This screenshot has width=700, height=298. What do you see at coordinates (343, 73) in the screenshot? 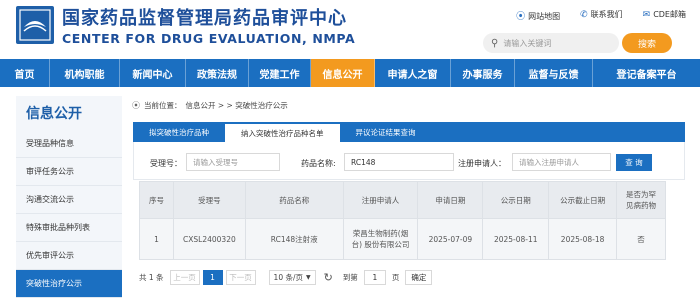
I see `nav-info-disclosure: 信息公开` at bounding box center [343, 73].